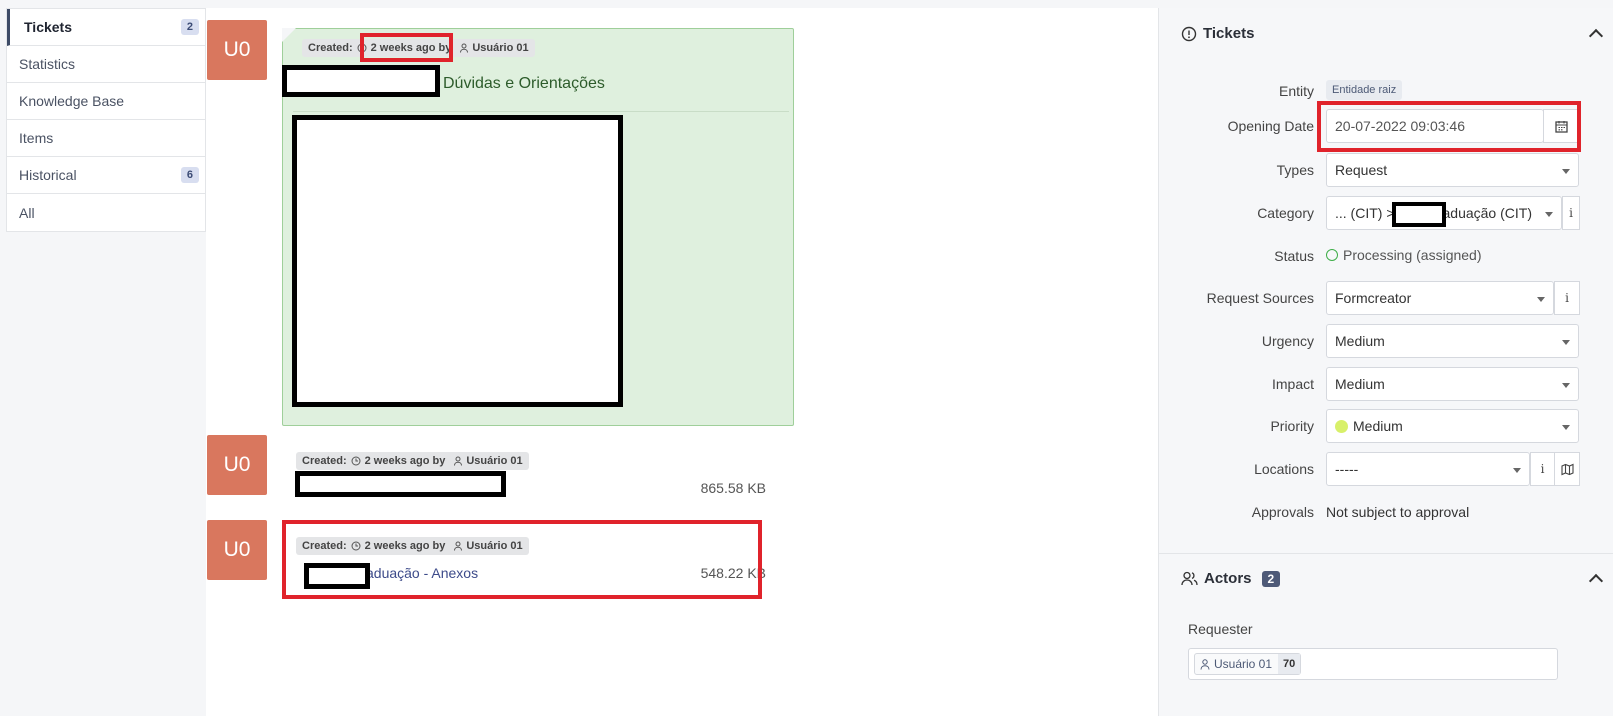 The image size is (1613, 716). Describe the element at coordinates (1189, 578) in the screenshot. I see `users-icon` at that location.